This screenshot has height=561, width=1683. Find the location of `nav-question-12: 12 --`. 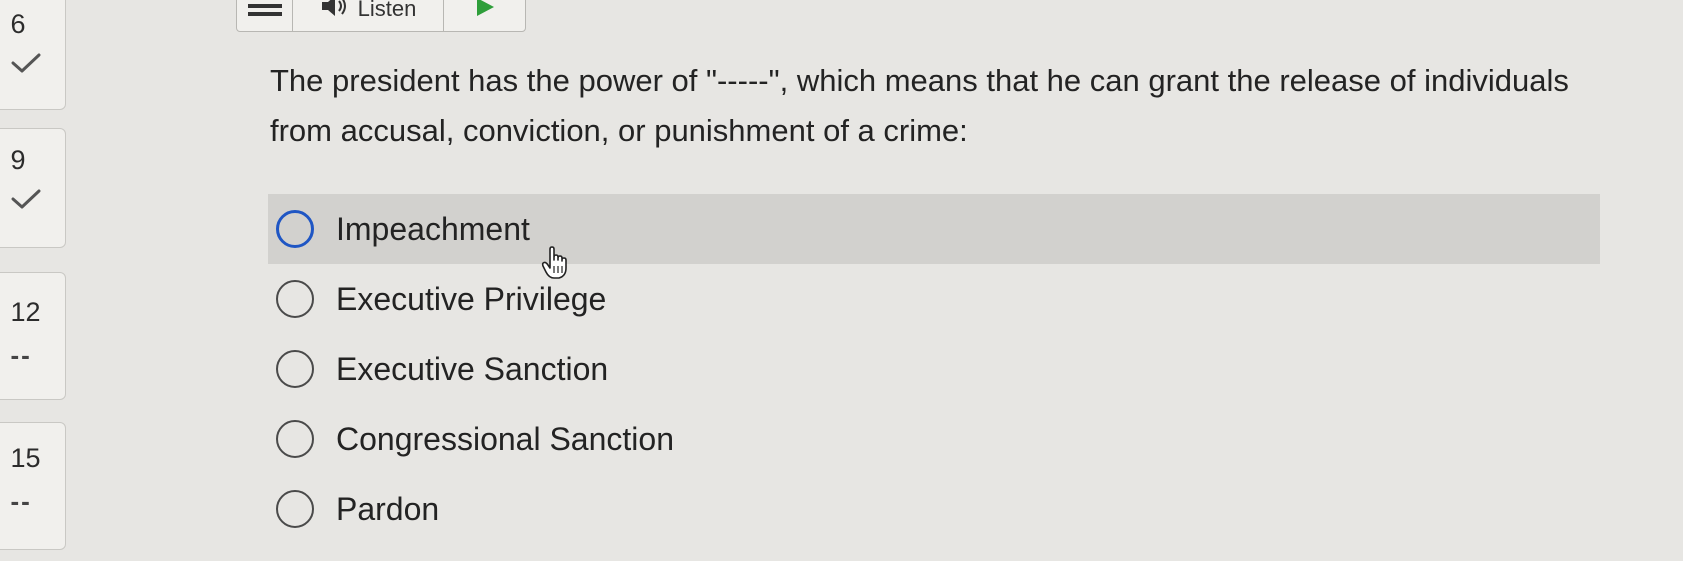

nav-question-12: 12 -- is located at coordinates (33, 336).